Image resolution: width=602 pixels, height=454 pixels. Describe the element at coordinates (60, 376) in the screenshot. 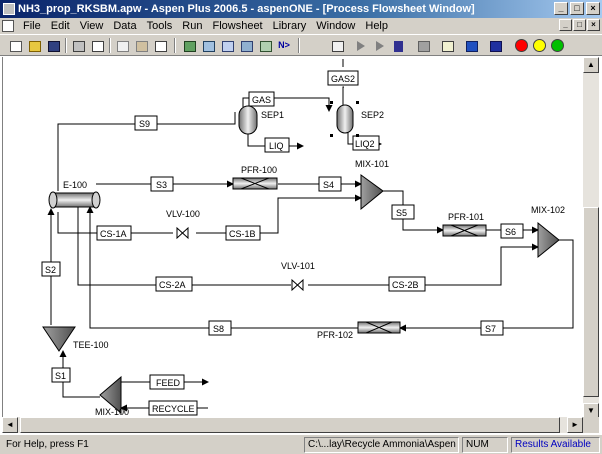

I see `stream-label-s1: S1` at that location.